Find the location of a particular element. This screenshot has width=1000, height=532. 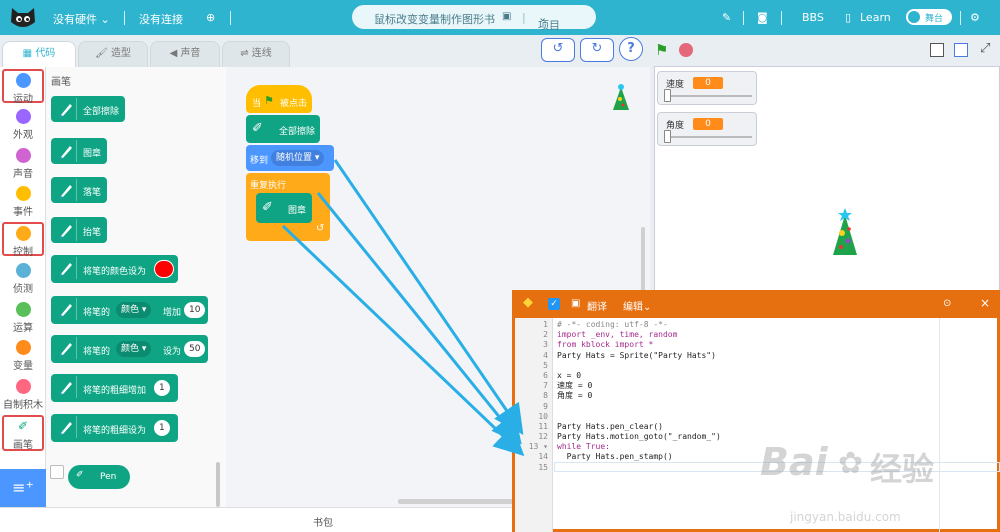

play-icon: ⊙ is located at coordinates (947, 303).